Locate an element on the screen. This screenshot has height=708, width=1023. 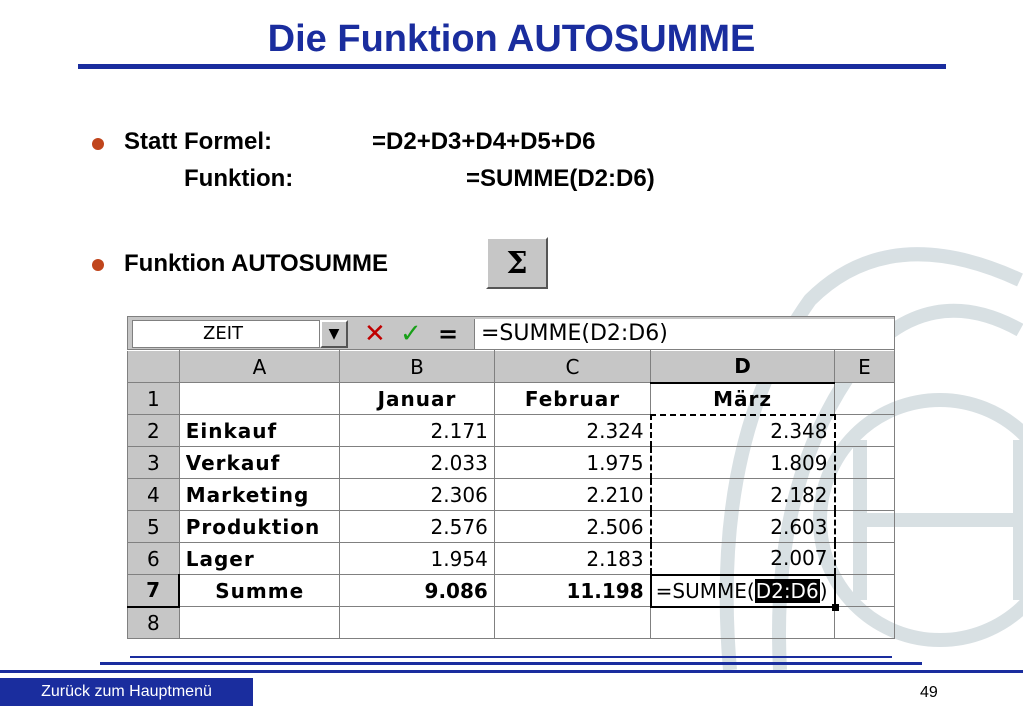
row-header-1: 1 is located at coordinates (153, 398).